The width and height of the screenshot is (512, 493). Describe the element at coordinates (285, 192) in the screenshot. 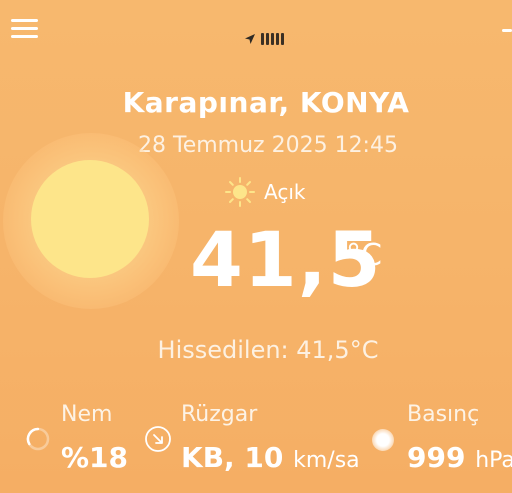

I see `condition-label: Açık` at that location.